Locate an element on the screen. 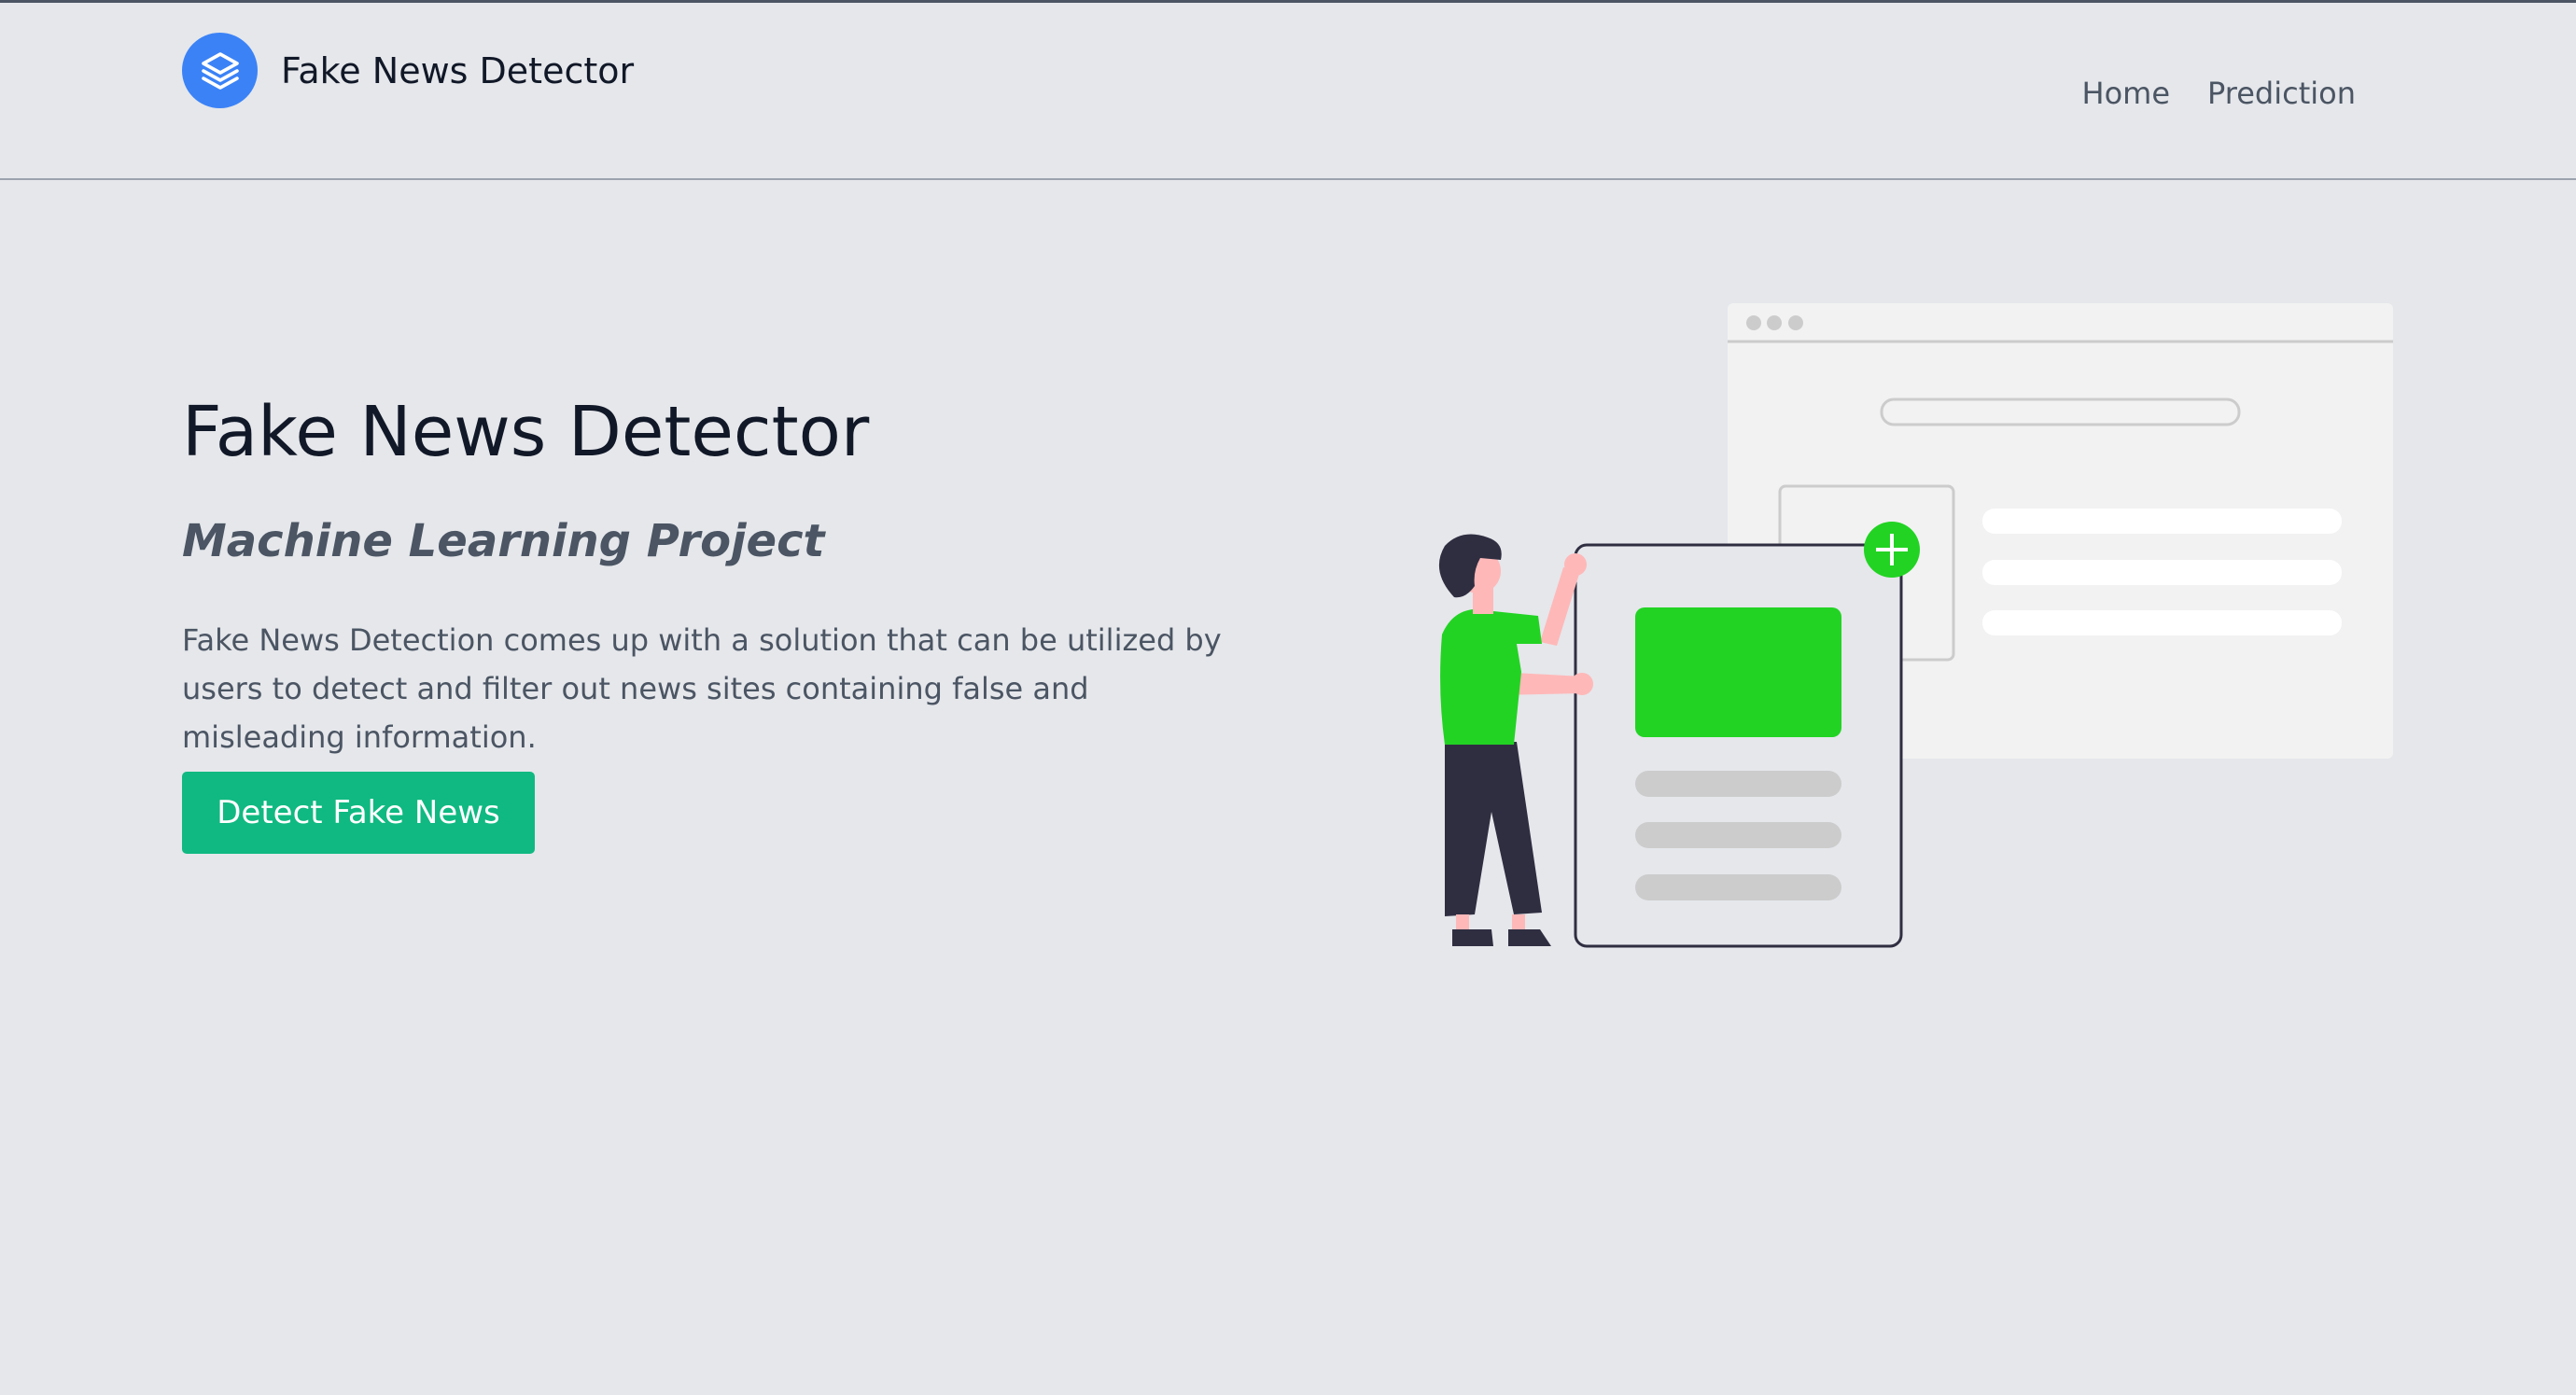  hero-title: Fake News Detector is located at coordinates (526, 432).